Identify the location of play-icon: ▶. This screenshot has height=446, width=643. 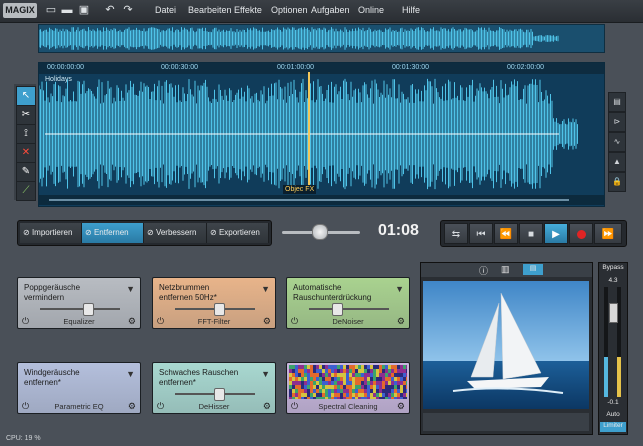
(556, 233).